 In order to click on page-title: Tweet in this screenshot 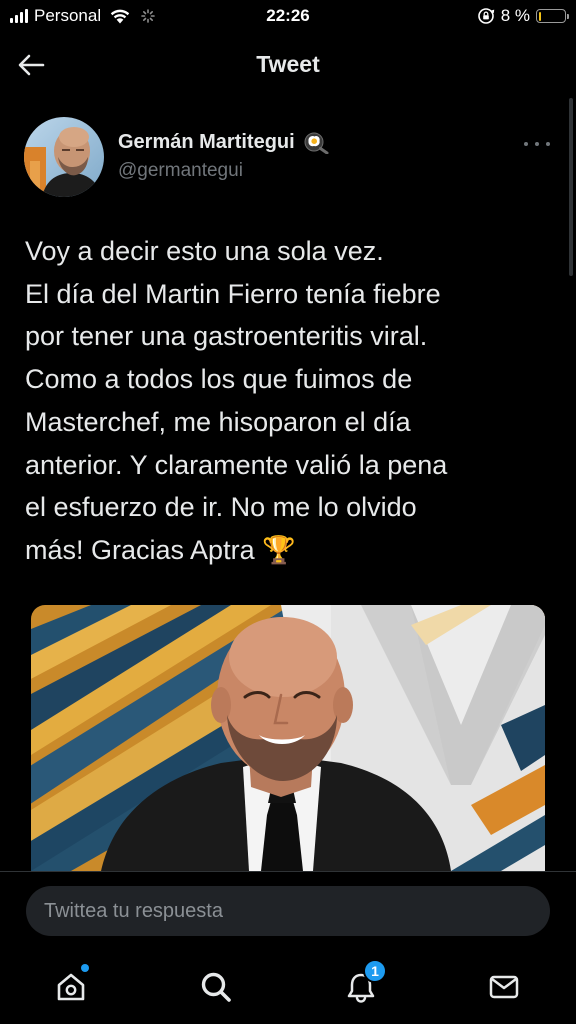, I will do `click(288, 64)`.